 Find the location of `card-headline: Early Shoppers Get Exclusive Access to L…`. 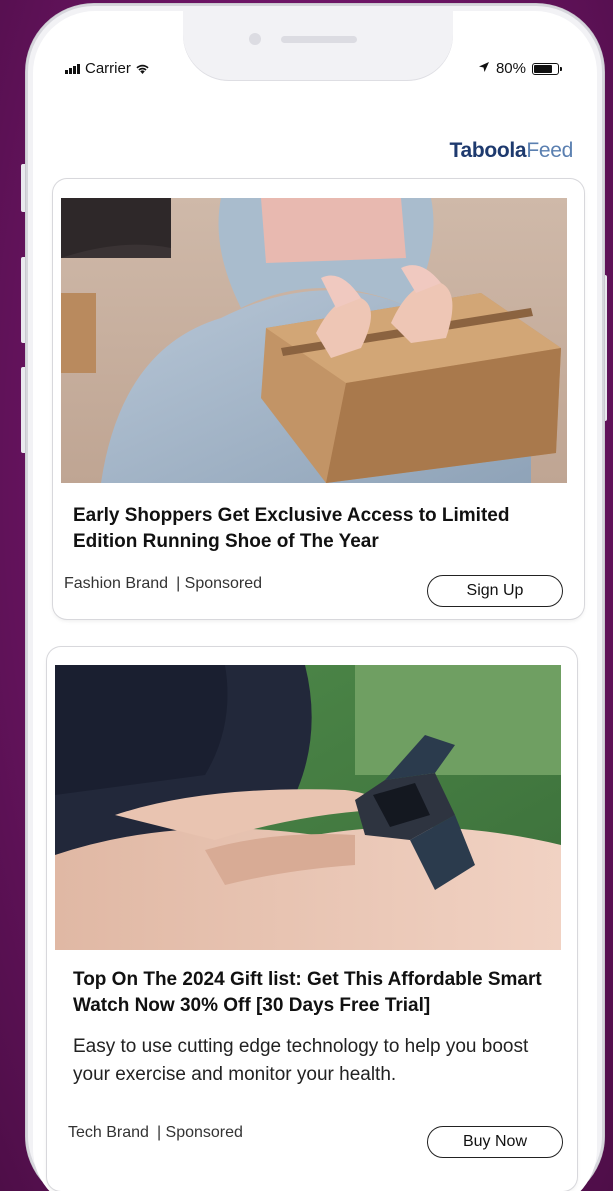

card-headline: Early Shoppers Get Exclusive Access to L… is located at coordinates (308, 529).